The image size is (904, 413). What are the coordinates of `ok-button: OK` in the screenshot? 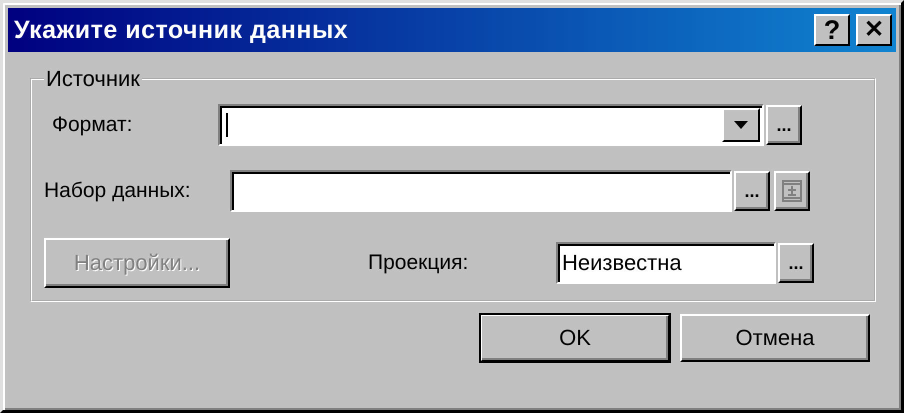 It's located at (575, 338).